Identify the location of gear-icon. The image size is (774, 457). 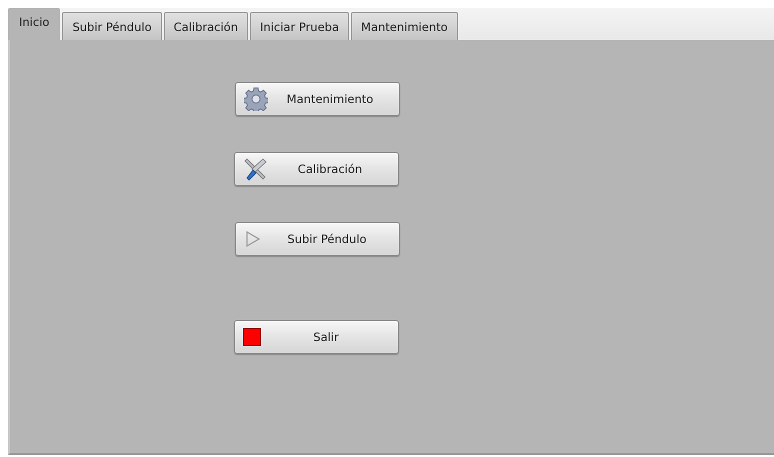
(256, 99).